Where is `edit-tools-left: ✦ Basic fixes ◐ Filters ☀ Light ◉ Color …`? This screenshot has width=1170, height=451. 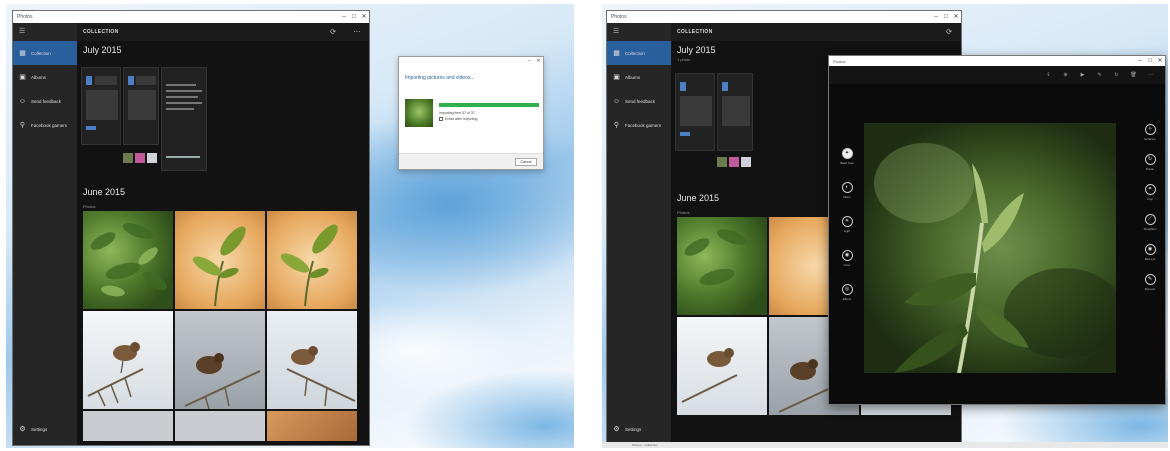 edit-tools-left: ✦ Basic fixes ◐ Filters ☀ Light ◉ Color … is located at coordinates (847, 233).